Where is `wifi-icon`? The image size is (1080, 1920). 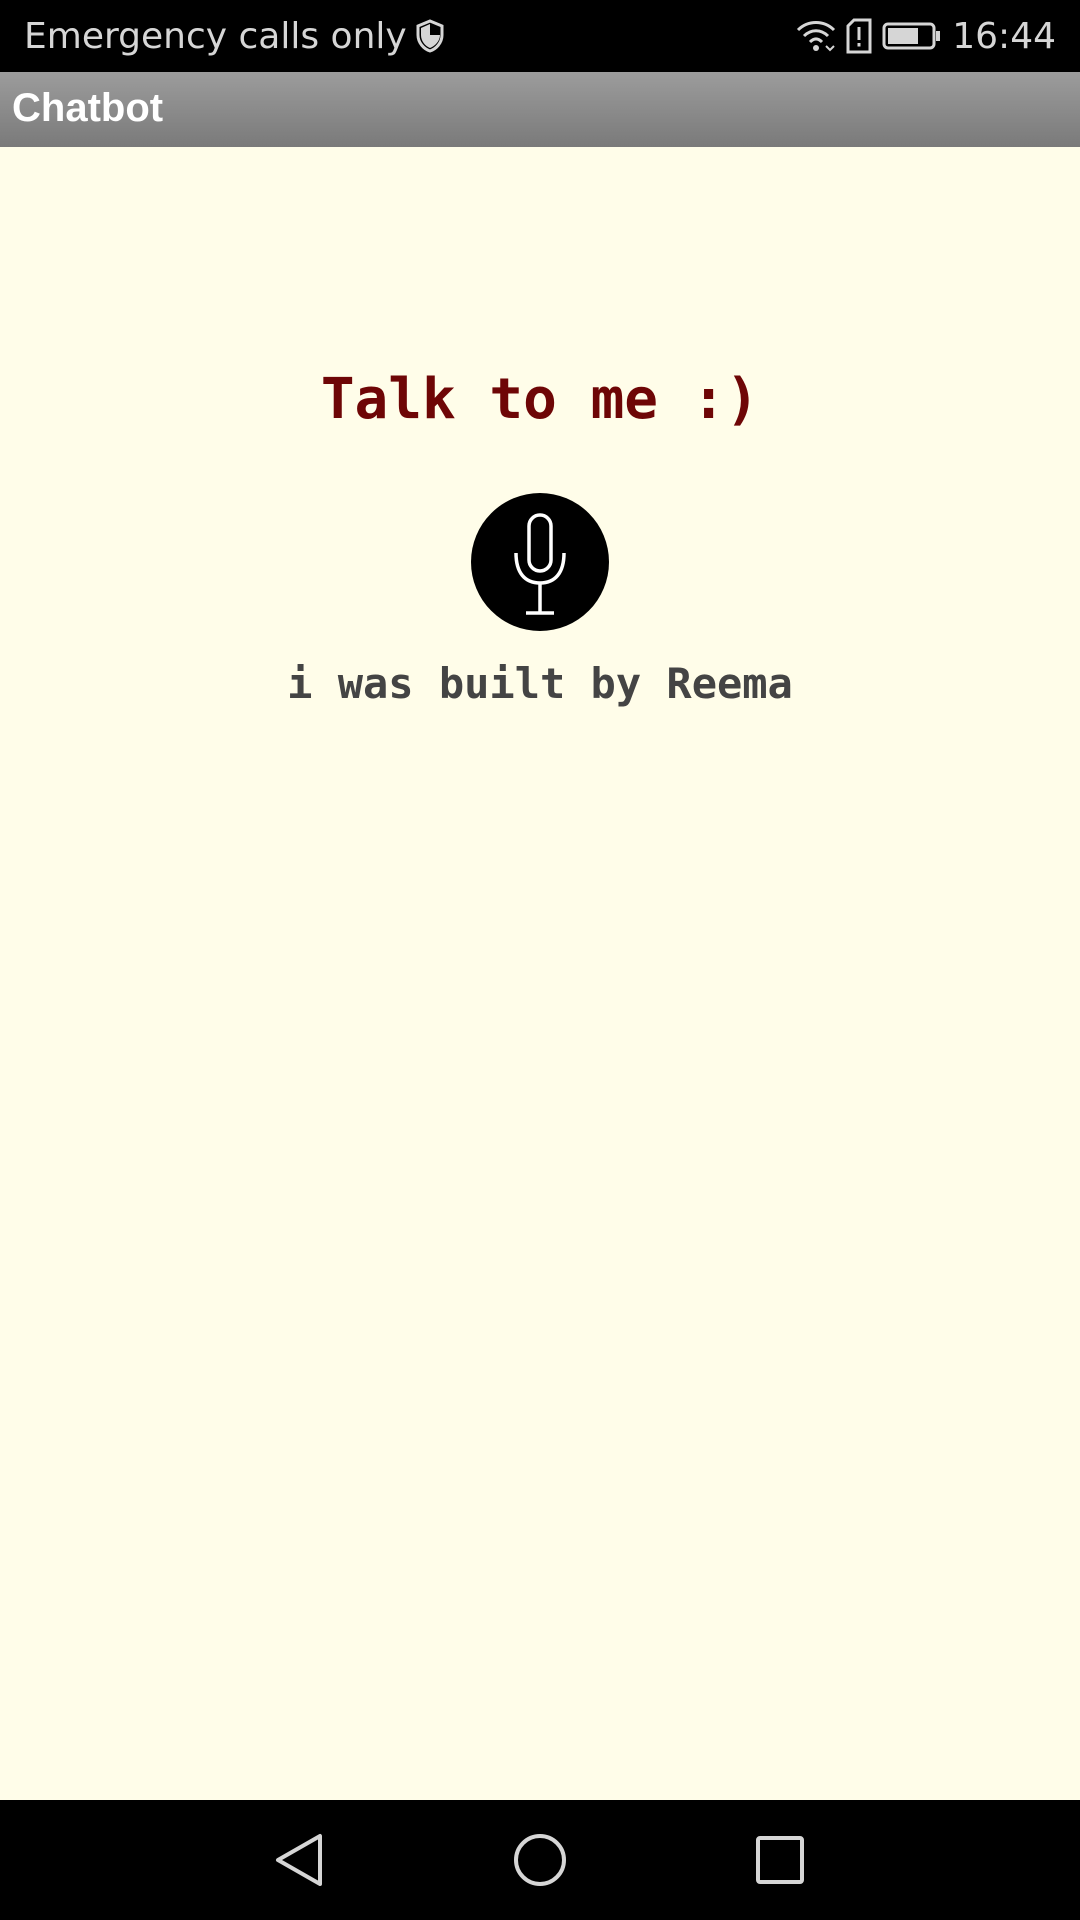 wifi-icon is located at coordinates (816, 36).